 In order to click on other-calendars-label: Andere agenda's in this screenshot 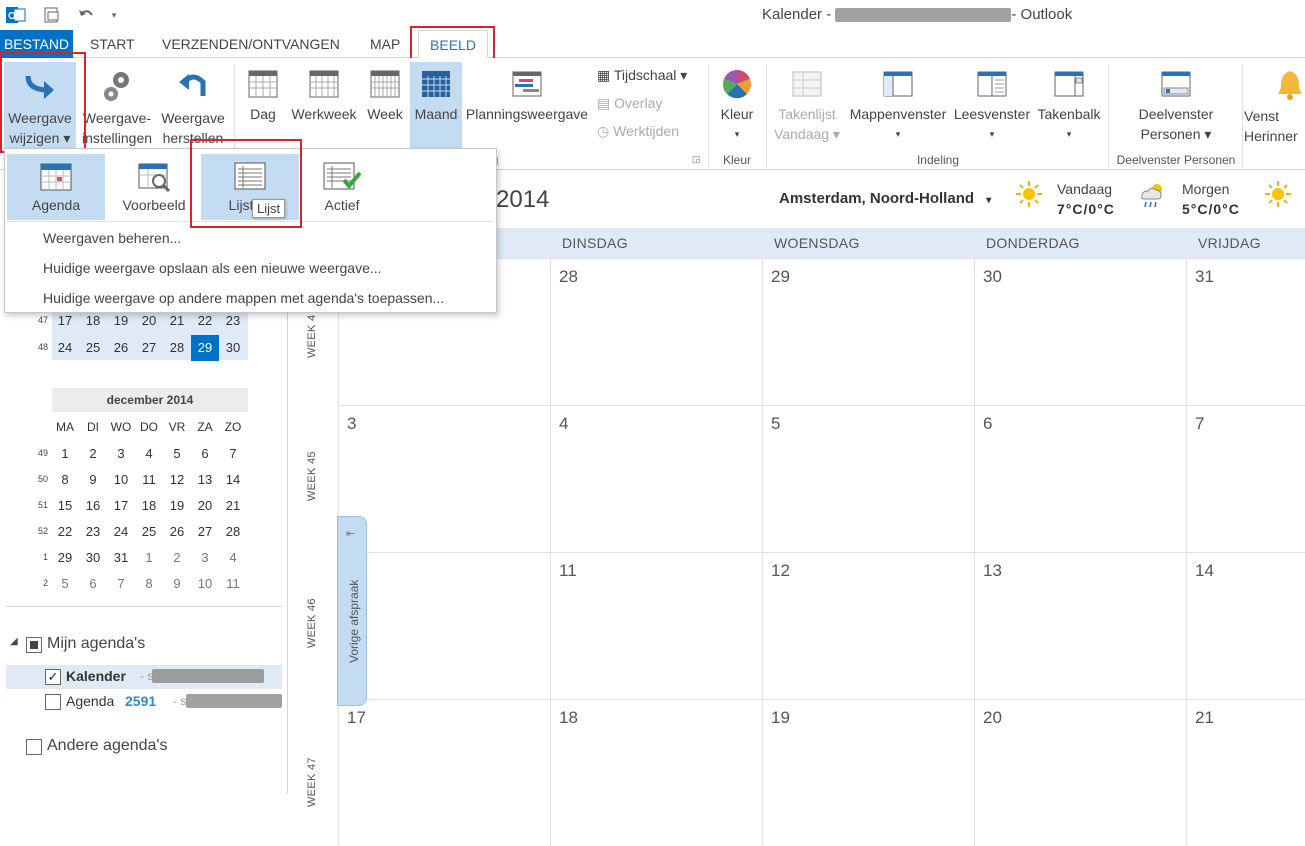, I will do `click(107, 746)`.